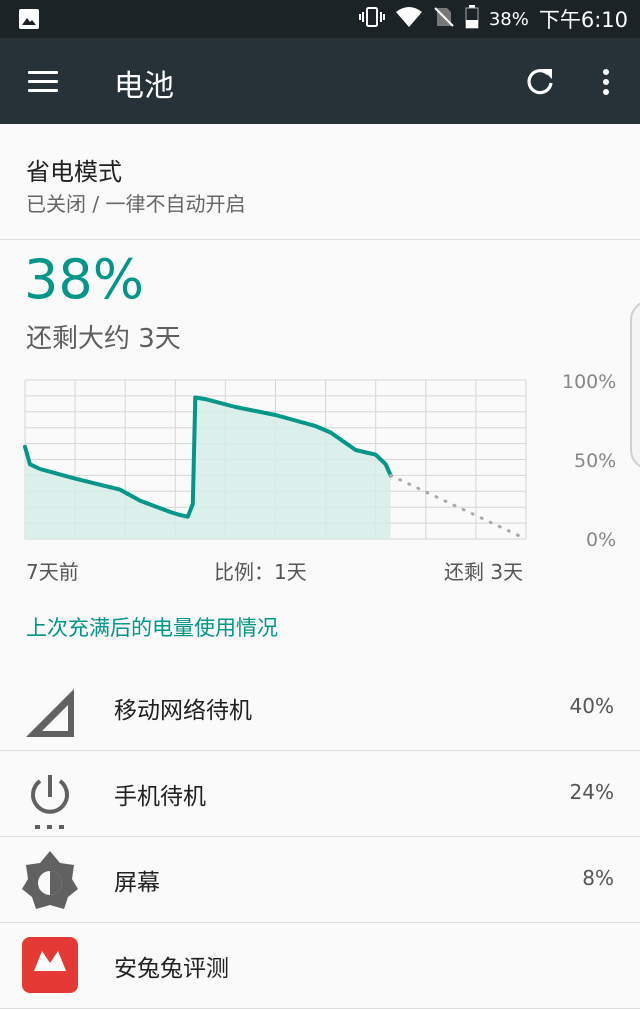 This screenshot has width=640, height=1009. What do you see at coordinates (29, 21) in the screenshot?
I see `gallery-notification-icon` at bounding box center [29, 21].